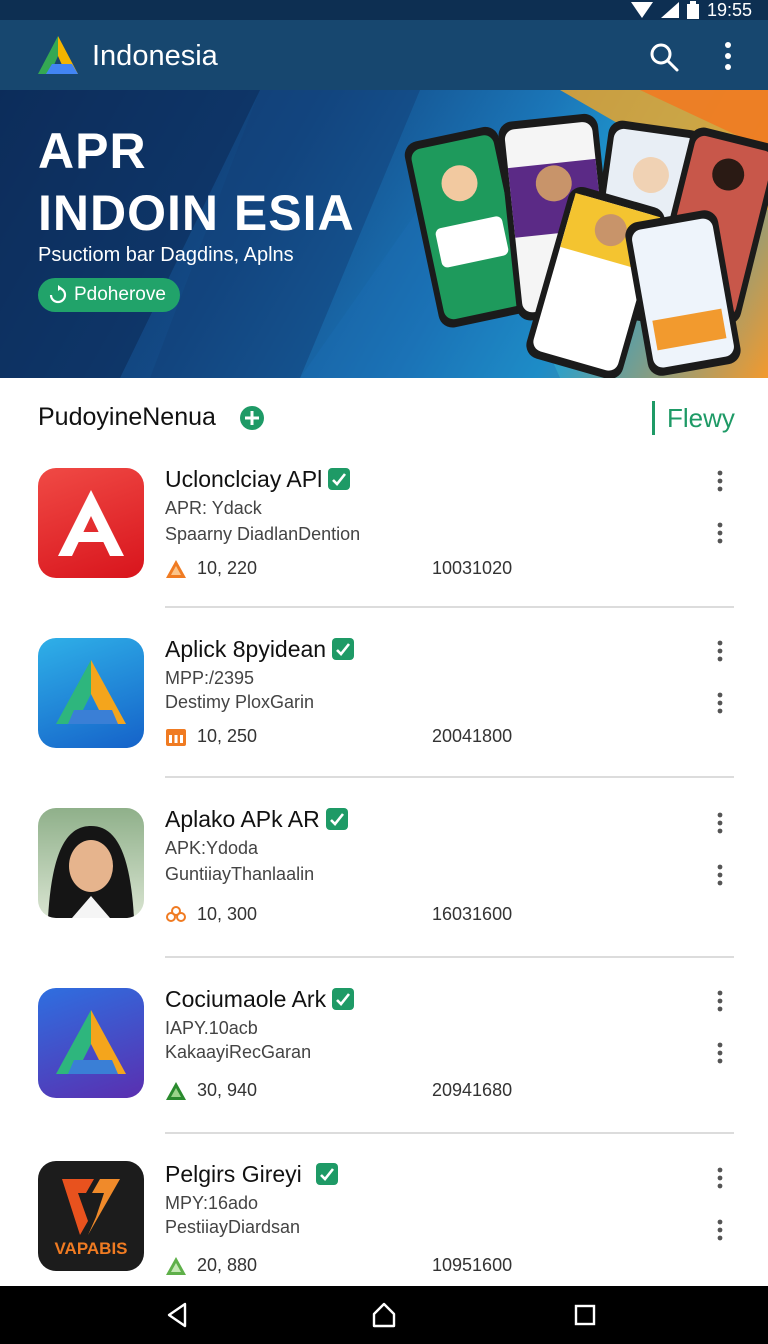 This screenshot has width=768, height=1344. I want to click on hero-title: APR INDOIN ESIA, so click(196, 182).